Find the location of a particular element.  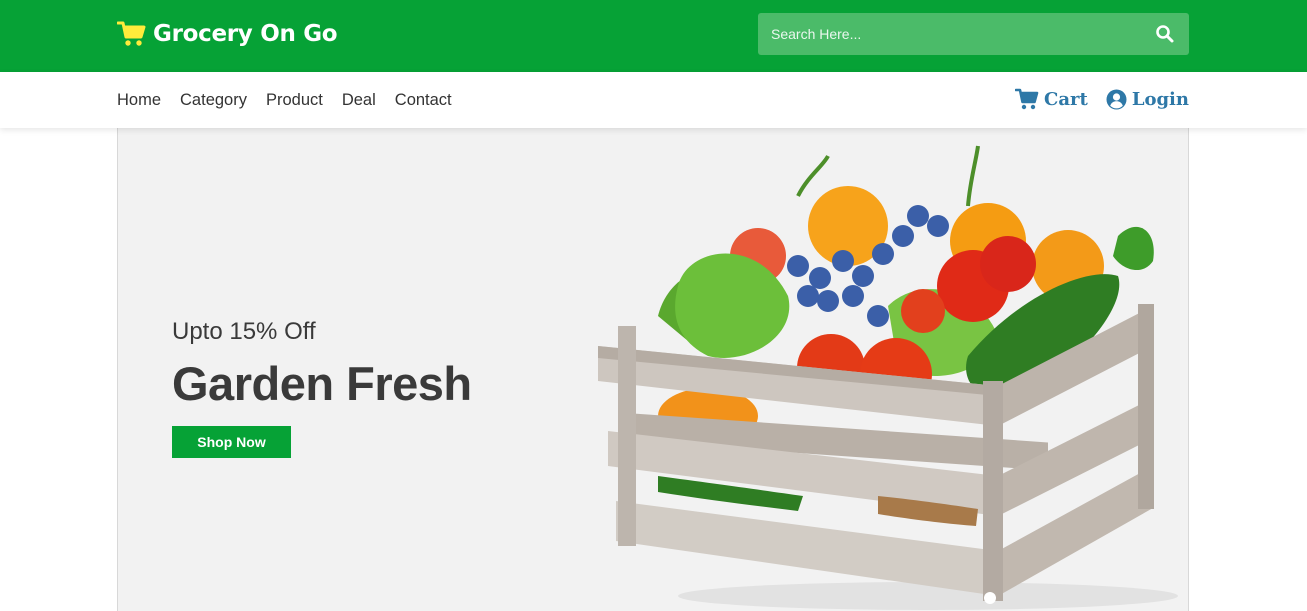

login-label: Login is located at coordinates (1160, 99).